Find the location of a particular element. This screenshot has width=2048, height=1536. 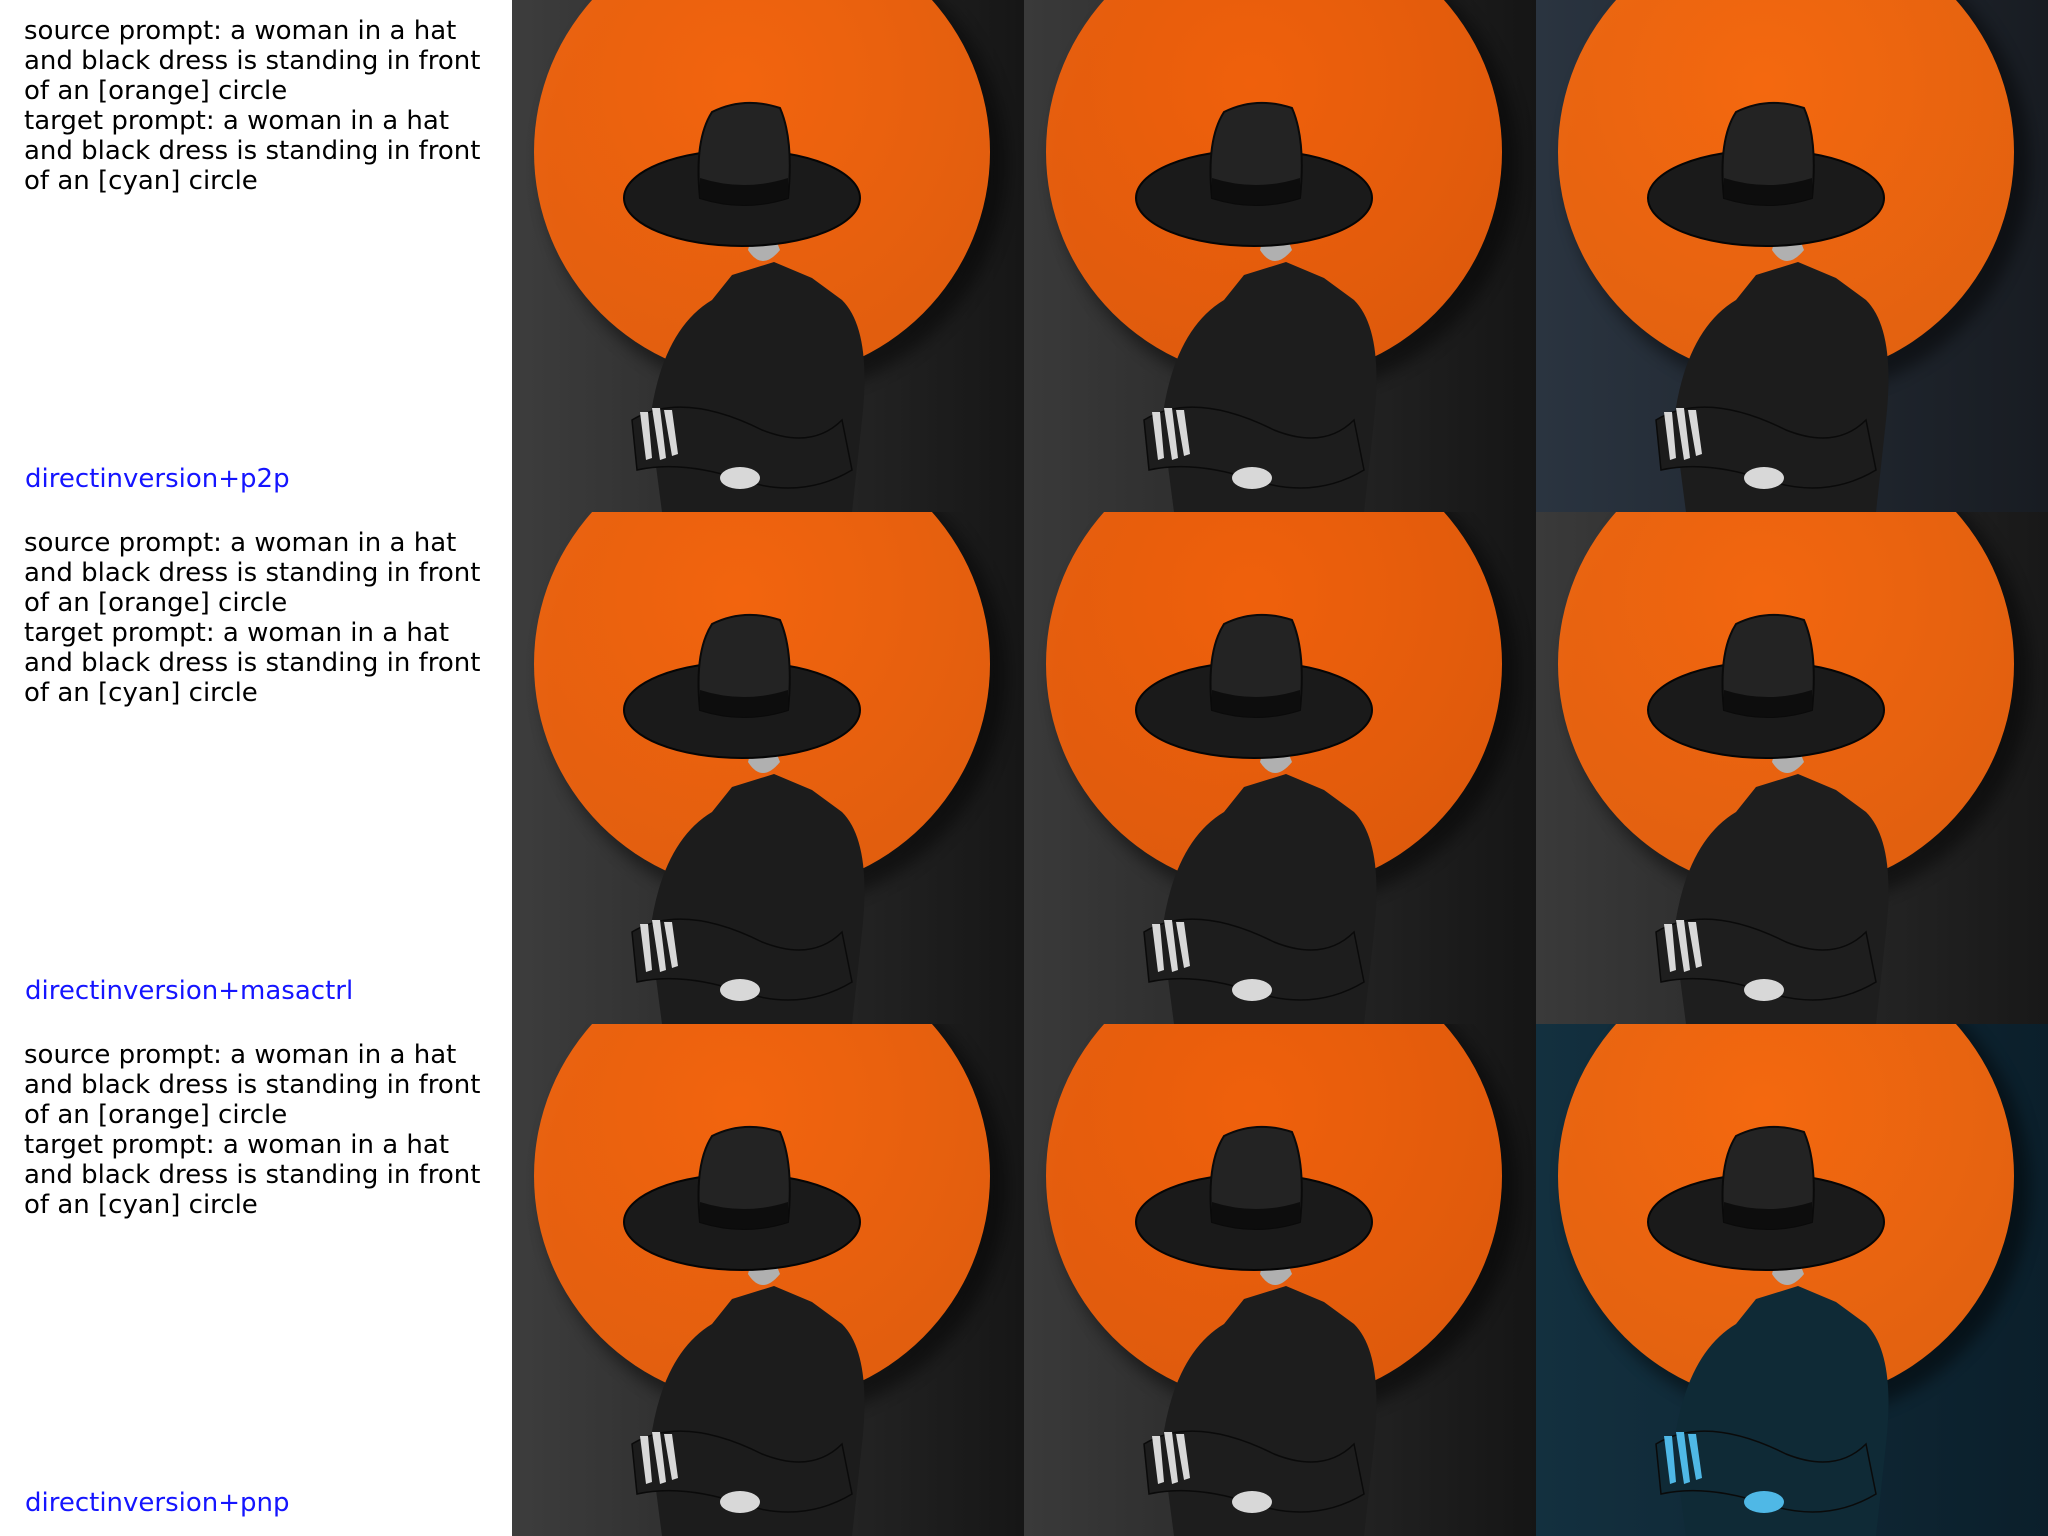

method-label: directinversion+p2p is located at coordinates (157, 479).